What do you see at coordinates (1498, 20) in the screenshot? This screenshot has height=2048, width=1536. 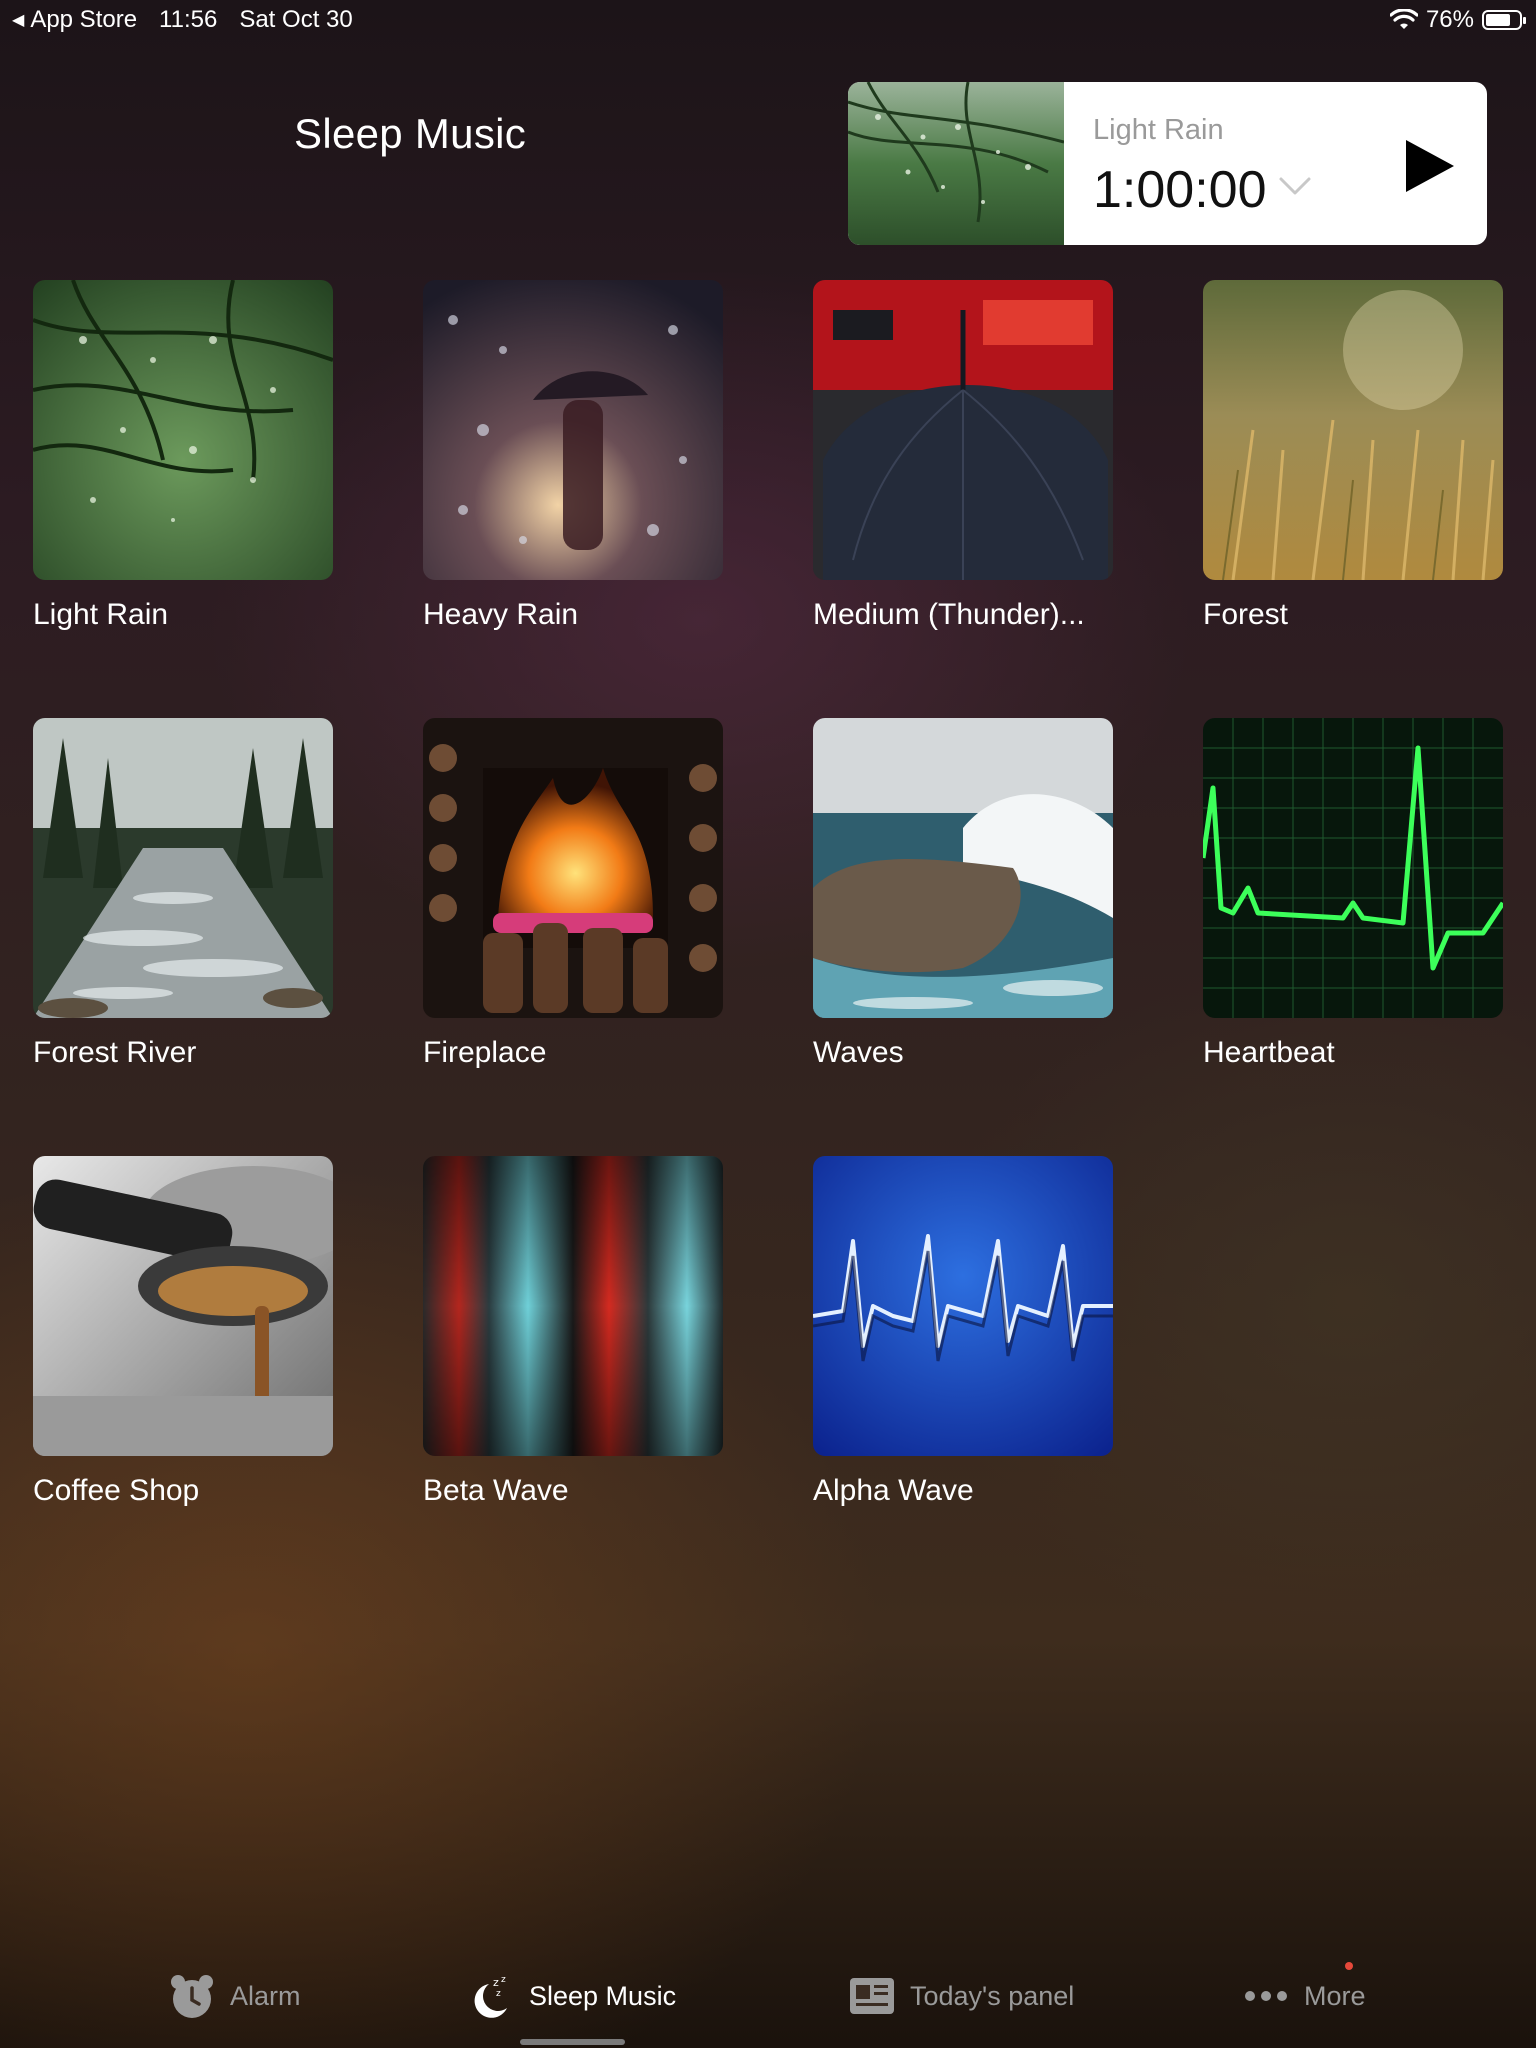 I see `battery-level` at bounding box center [1498, 20].